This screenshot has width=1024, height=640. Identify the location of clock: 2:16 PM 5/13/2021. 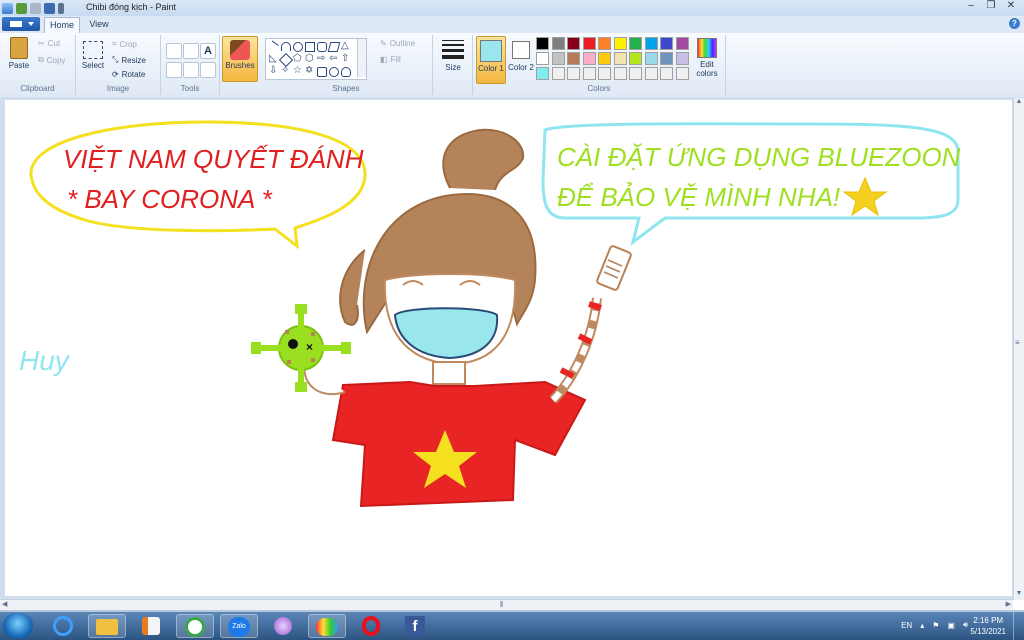
(988, 626).